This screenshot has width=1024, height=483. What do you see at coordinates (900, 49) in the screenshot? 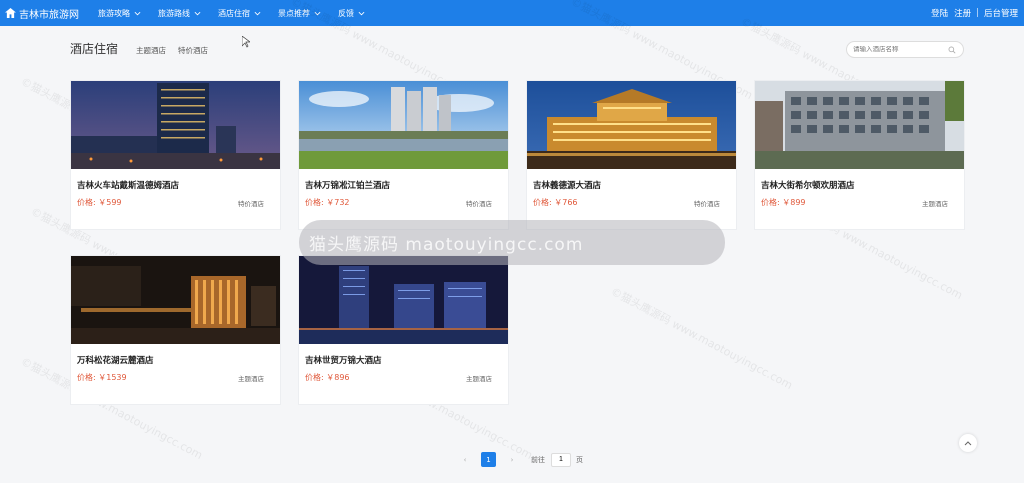
I see `search-input` at bounding box center [900, 49].